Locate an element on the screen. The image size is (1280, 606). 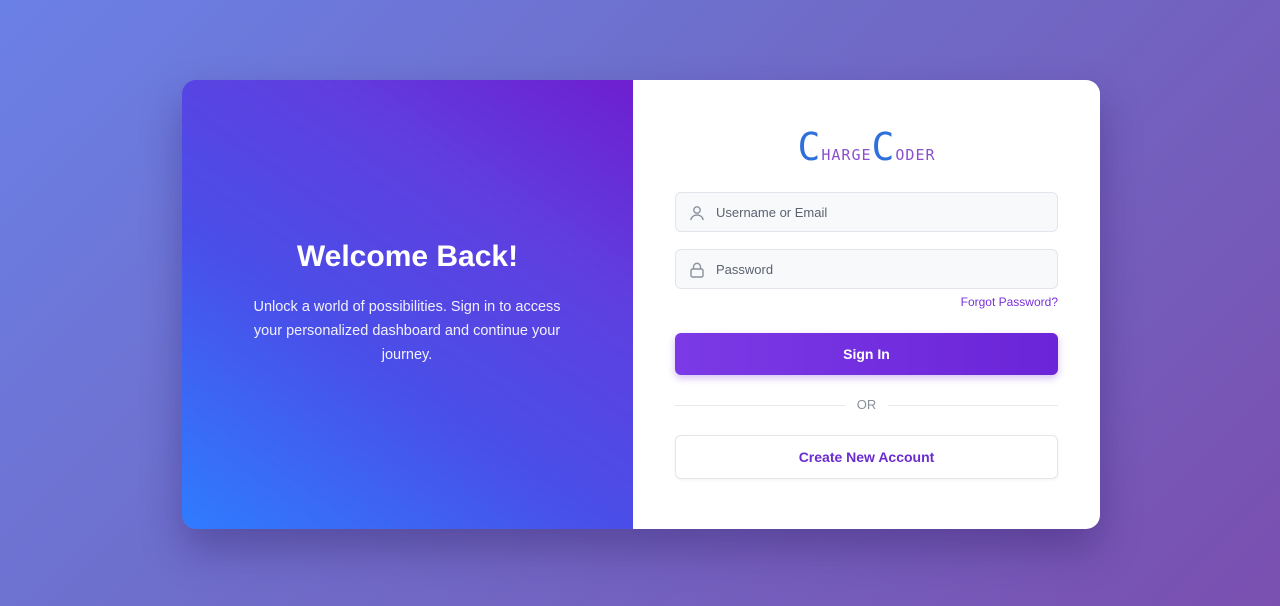
create-account-button: Create New Account is located at coordinates (866, 457).